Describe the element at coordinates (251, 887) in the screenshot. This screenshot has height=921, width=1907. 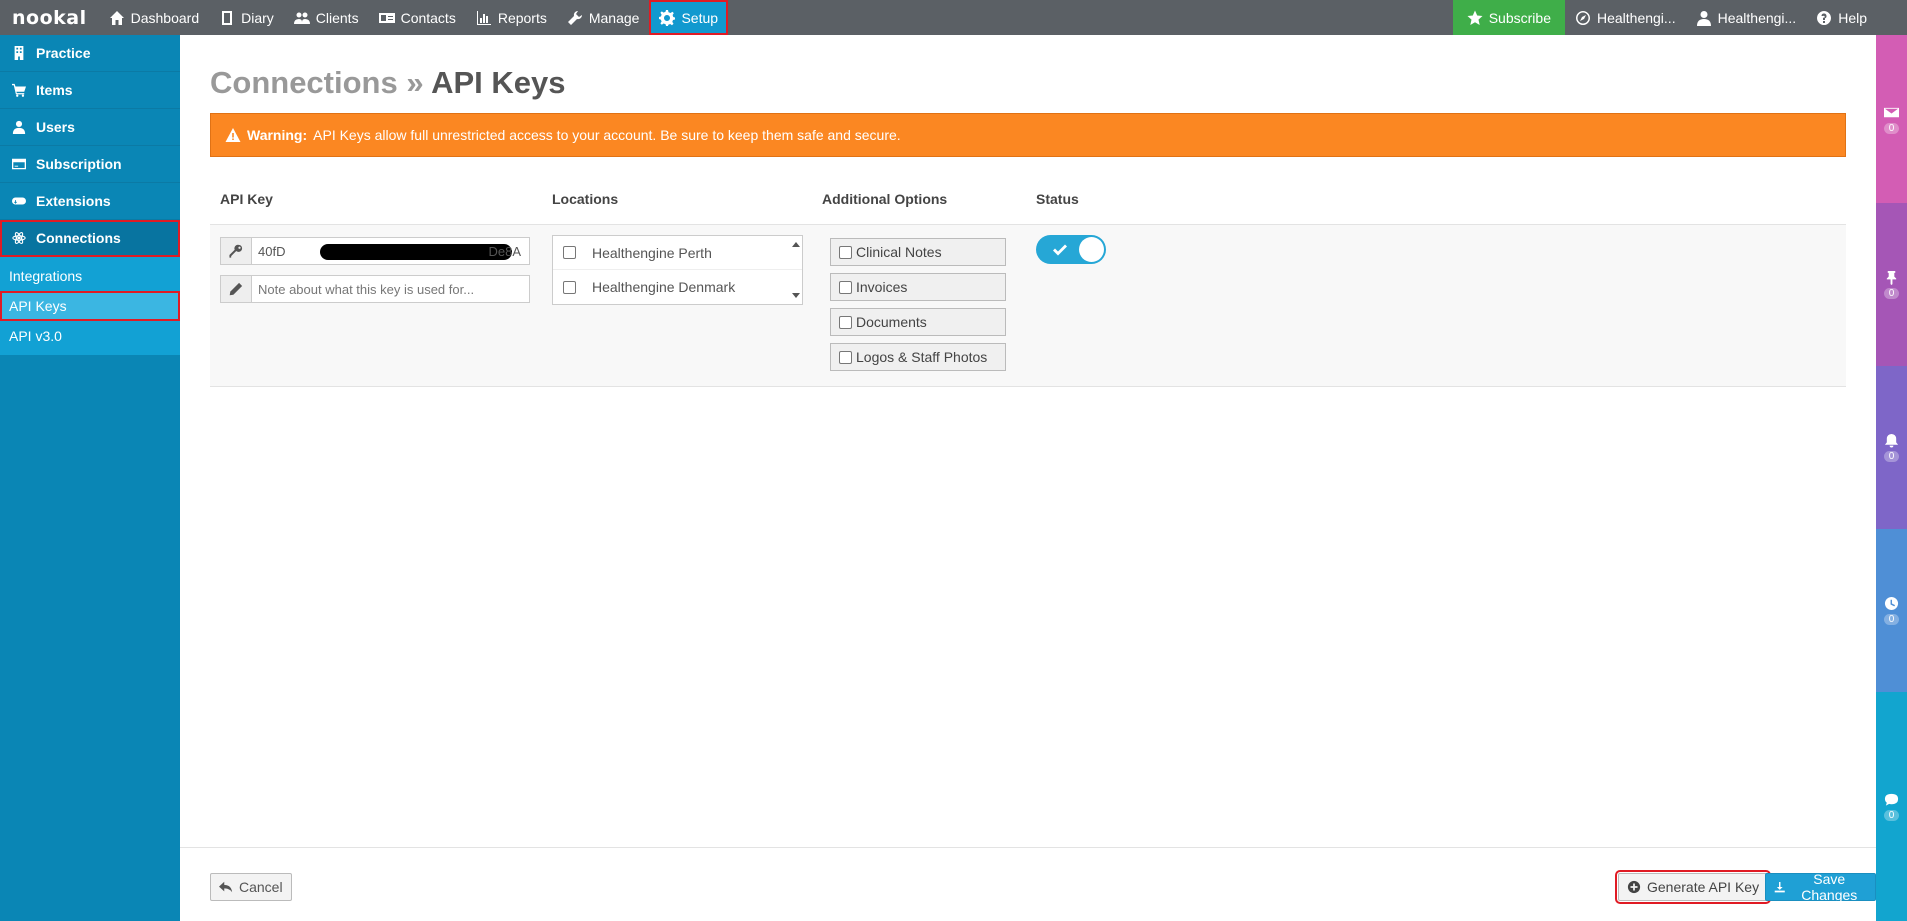
I see `cancel-button: Cancel` at that location.